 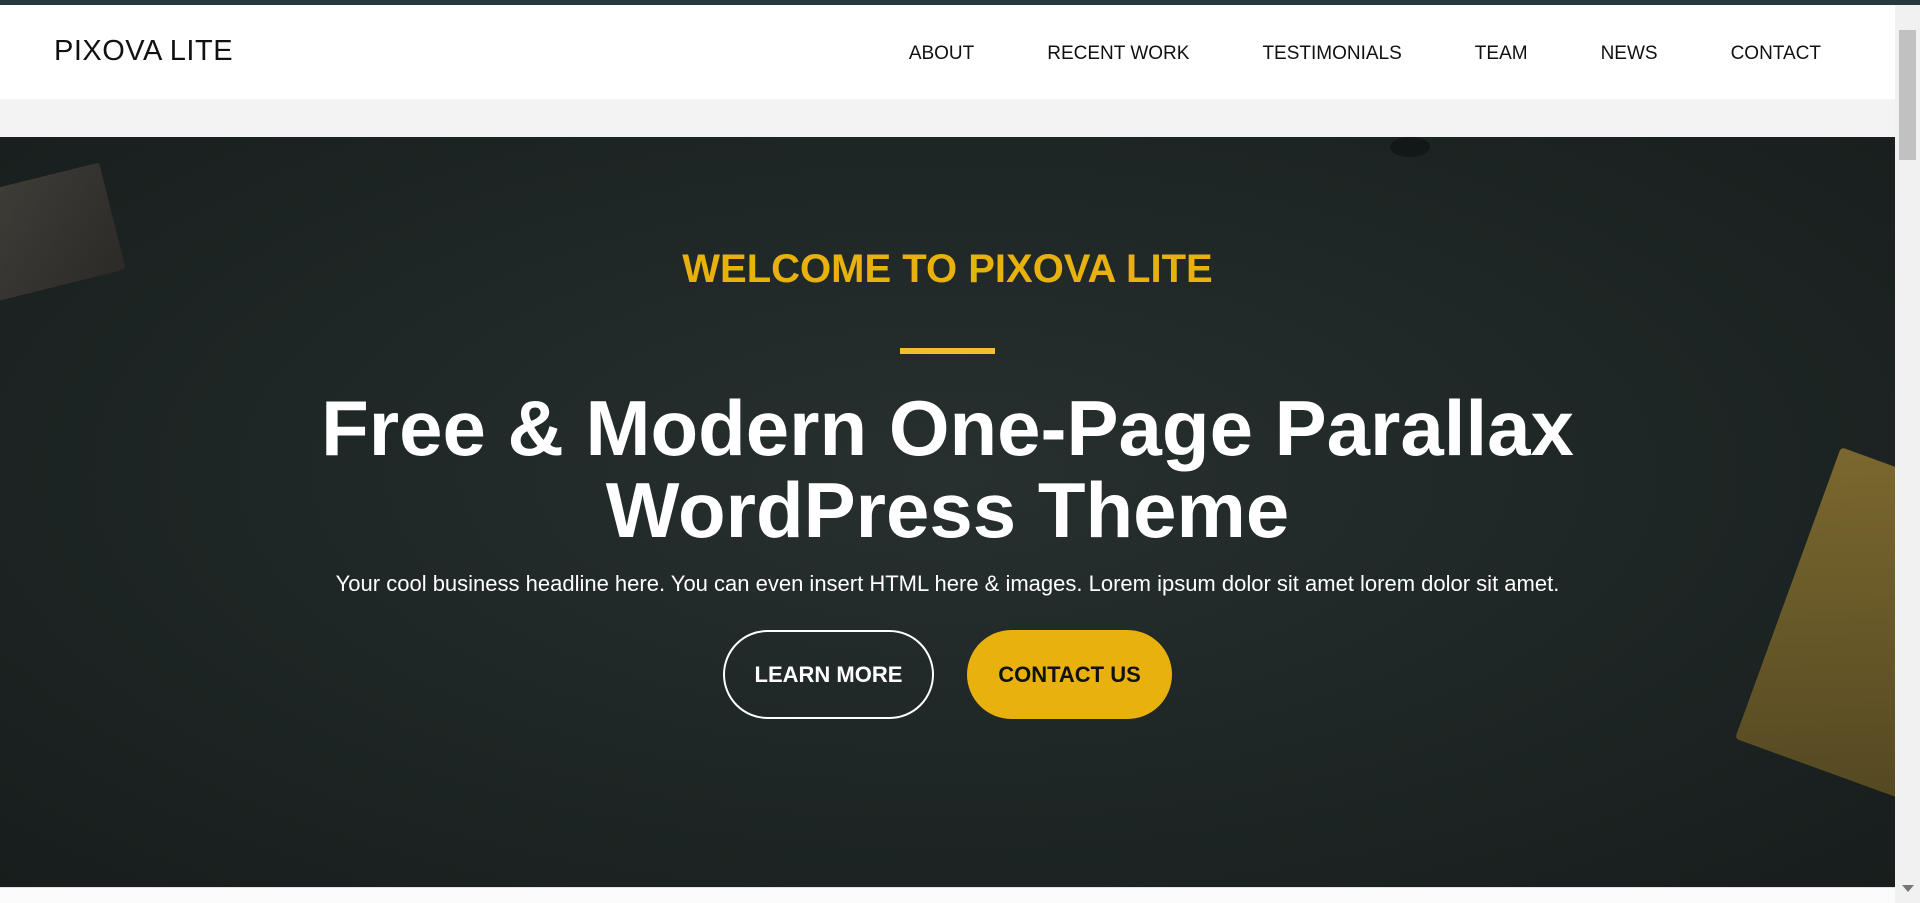 What do you see at coordinates (947, 428) in the screenshot?
I see `hero-title-line-1: Free & Modern One-Page Parallax` at bounding box center [947, 428].